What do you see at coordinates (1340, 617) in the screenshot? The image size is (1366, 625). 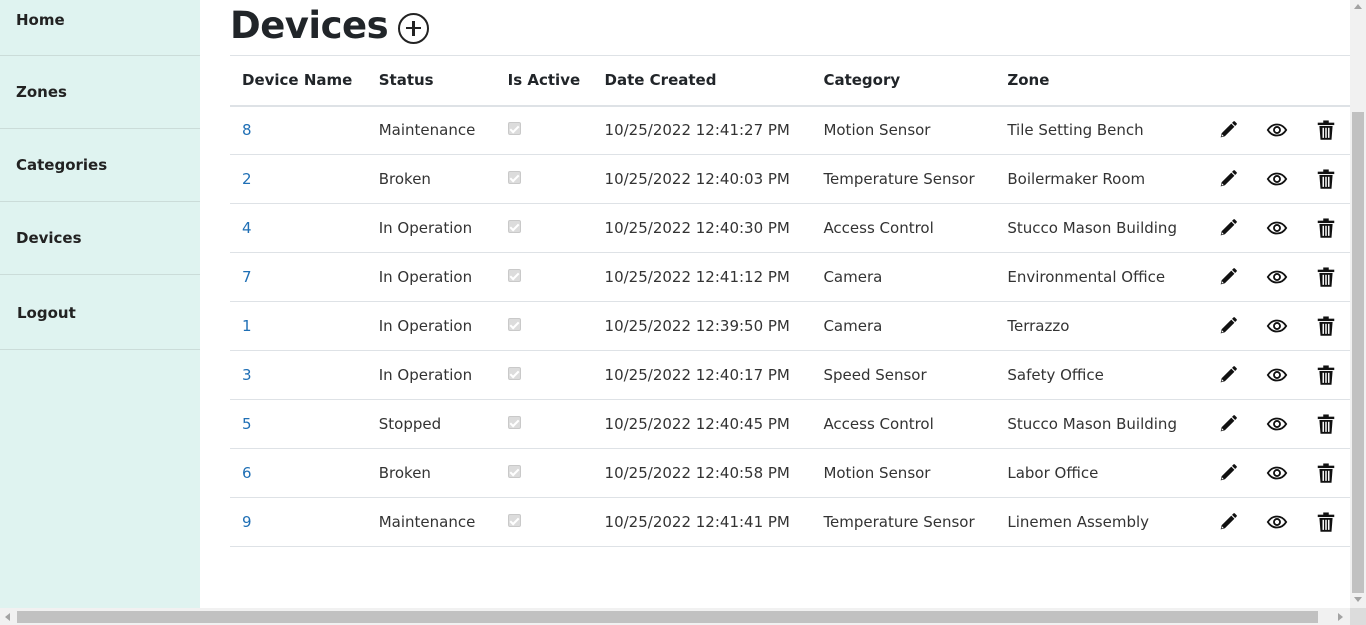 I see `scroll-right-arrow-icon` at bounding box center [1340, 617].